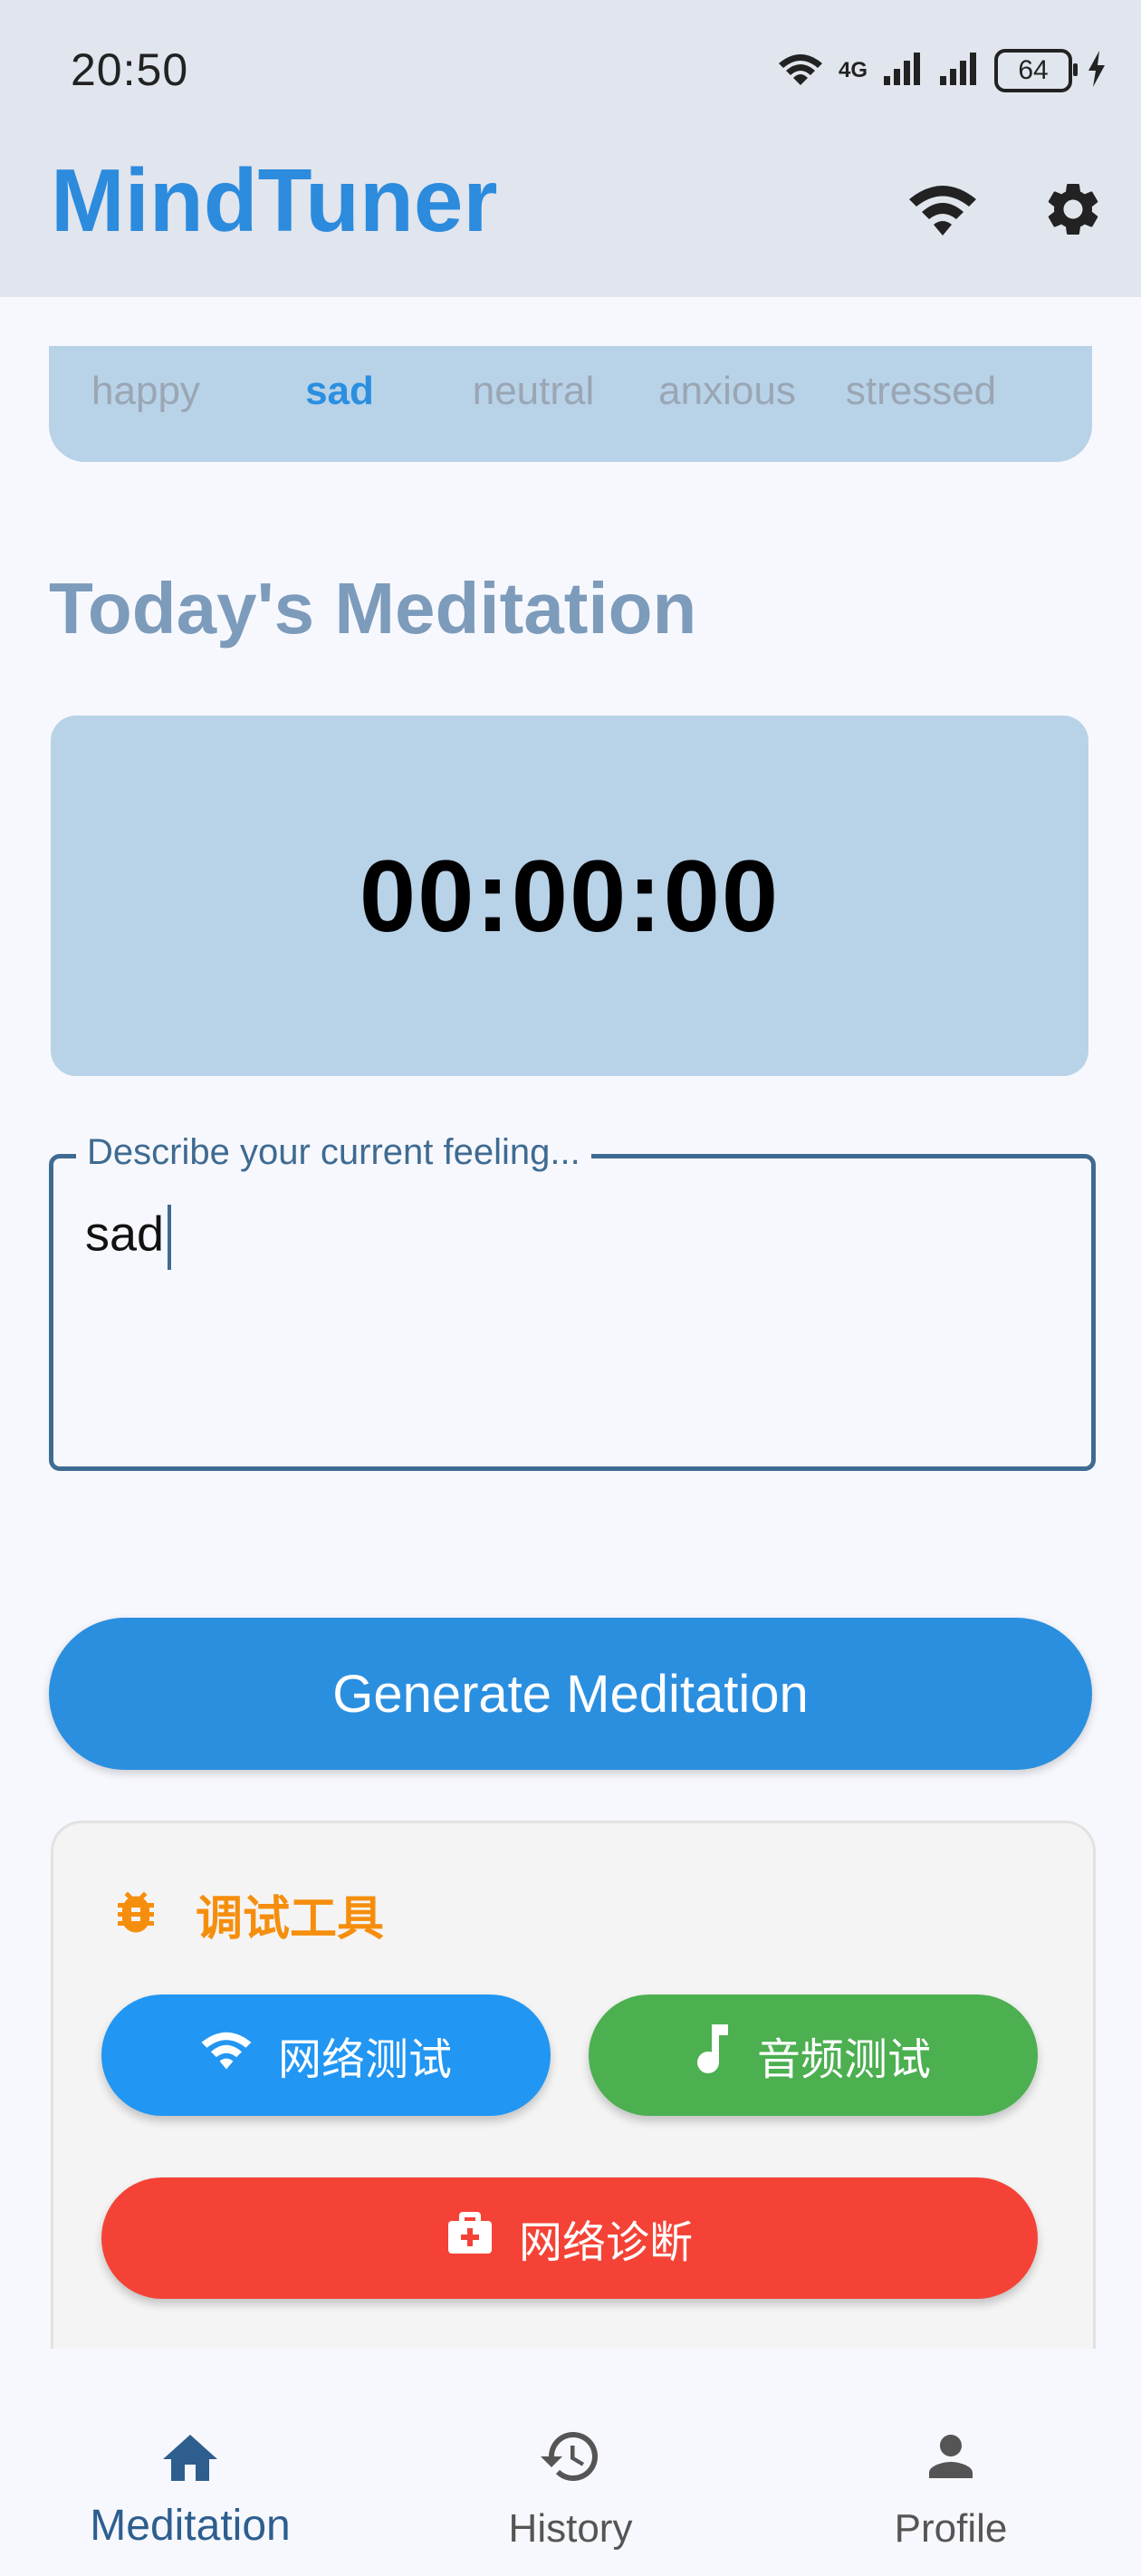 The image size is (1141, 2576). What do you see at coordinates (146, 391) in the screenshot?
I see `mood-tab-happy: happy` at bounding box center [146, 391].